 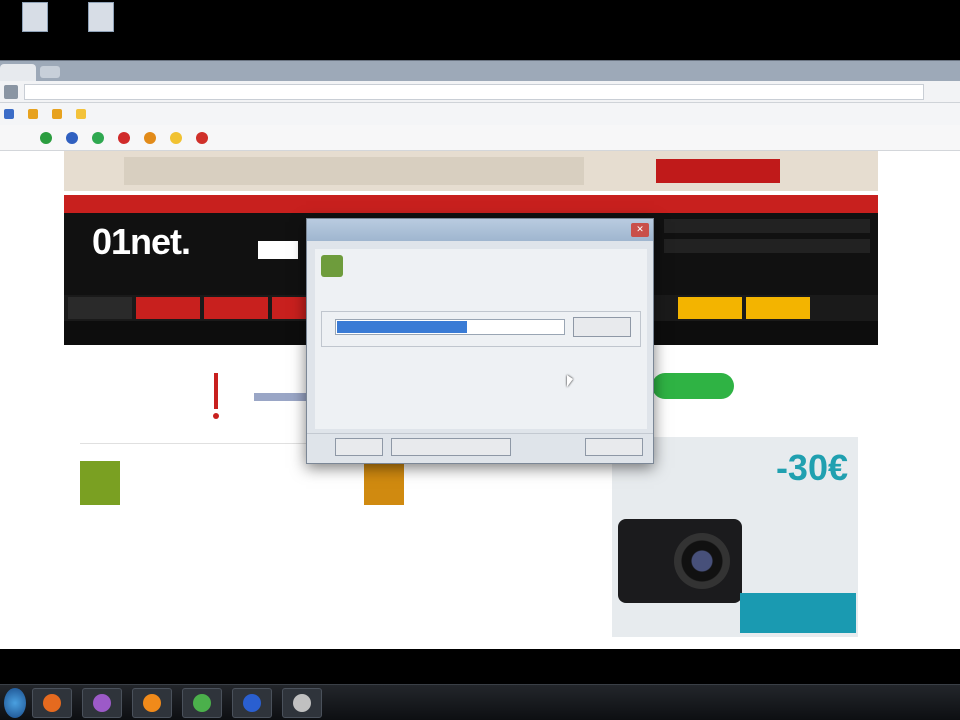 I want to click on firefox-task-button, so click(x=52, y=703).